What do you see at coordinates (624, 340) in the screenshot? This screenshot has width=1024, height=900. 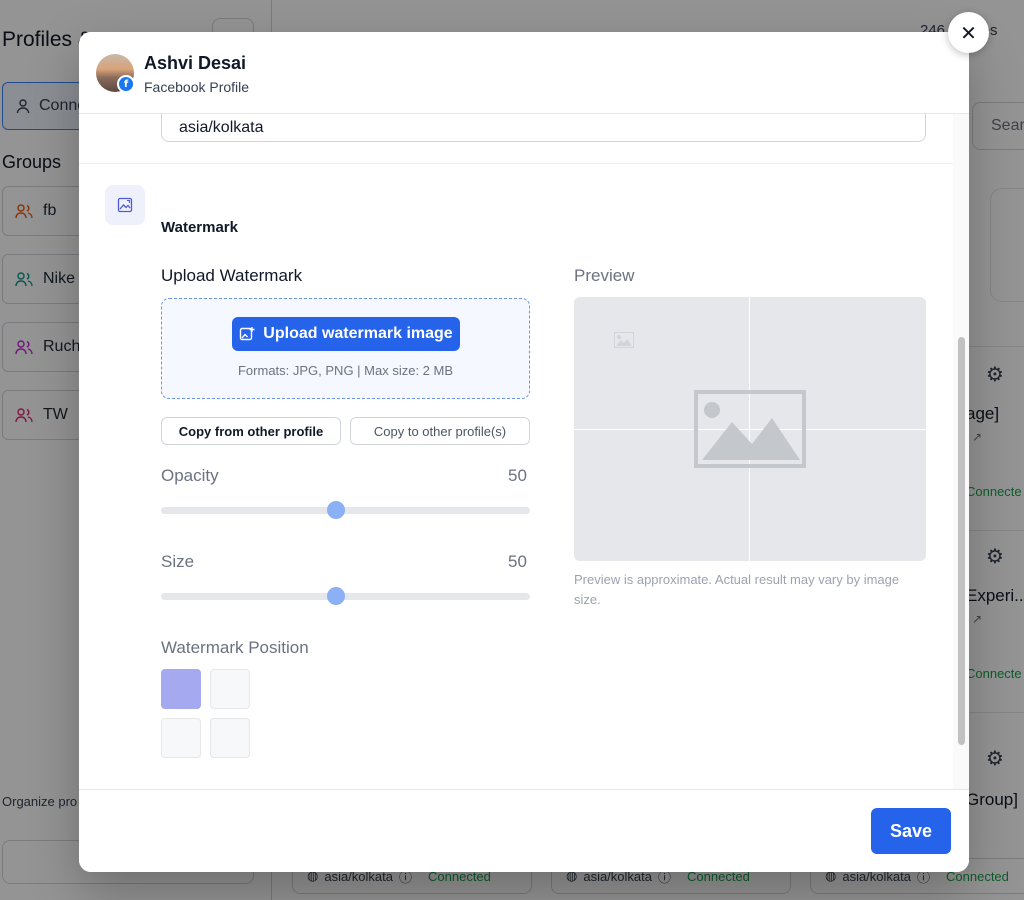 I see `small-image-icon` at bounding box center [624, 340].